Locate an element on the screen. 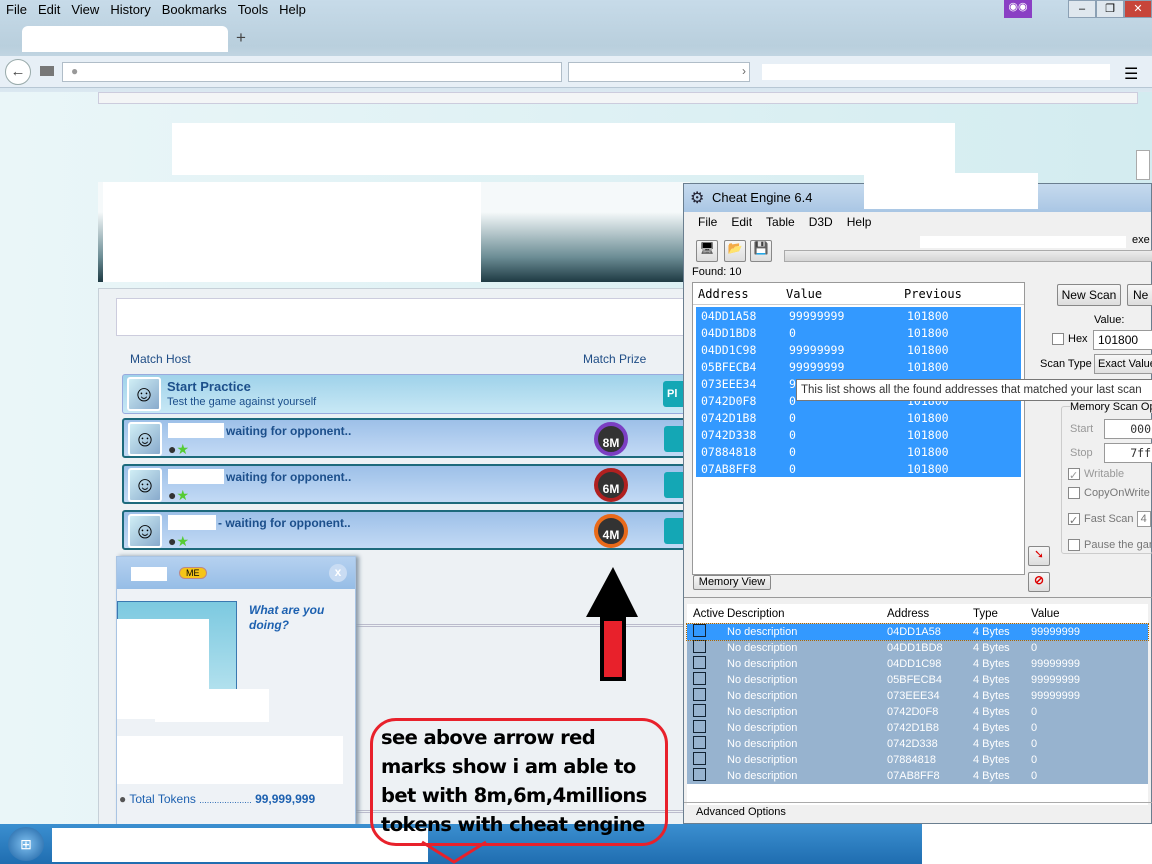  start-address-input: 000 is located at coordinates (1128, 429).